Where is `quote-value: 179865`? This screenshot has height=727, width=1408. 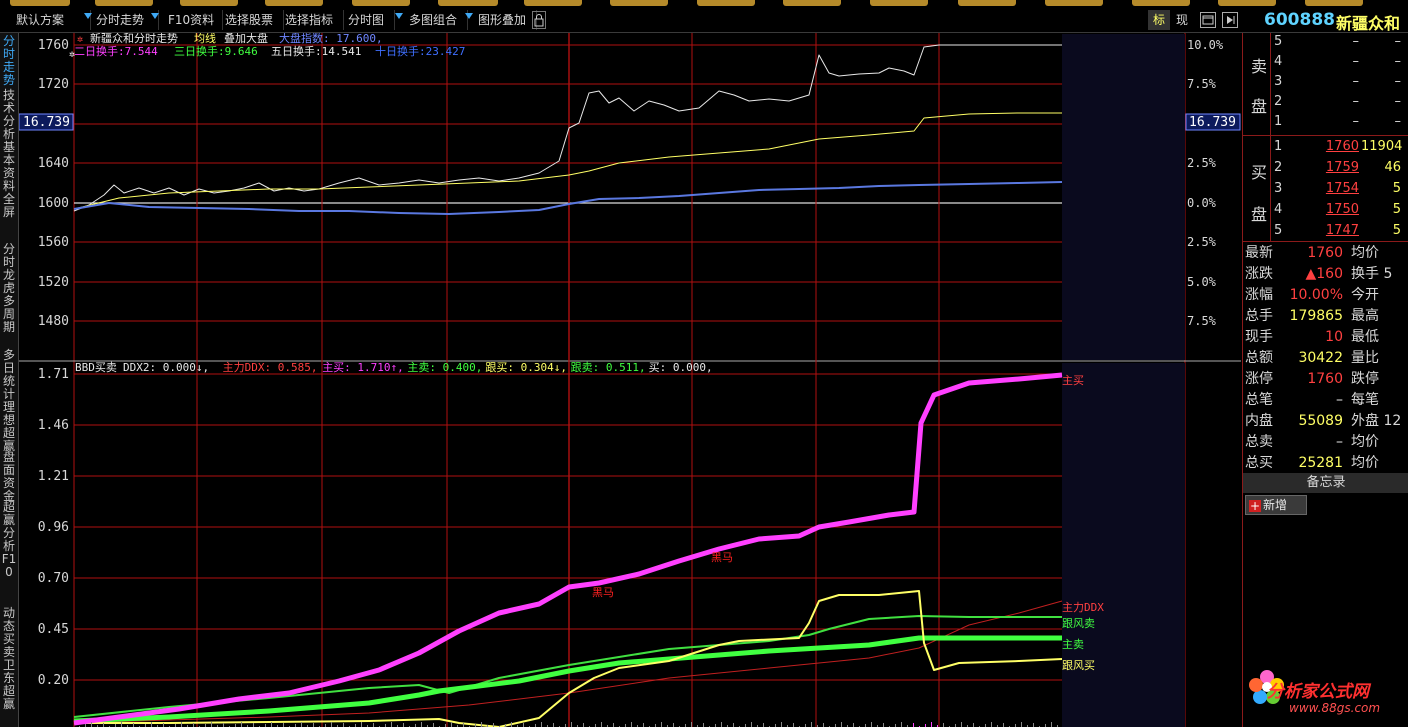 quote-value: 179865 is located at coordinates (1316, 316).